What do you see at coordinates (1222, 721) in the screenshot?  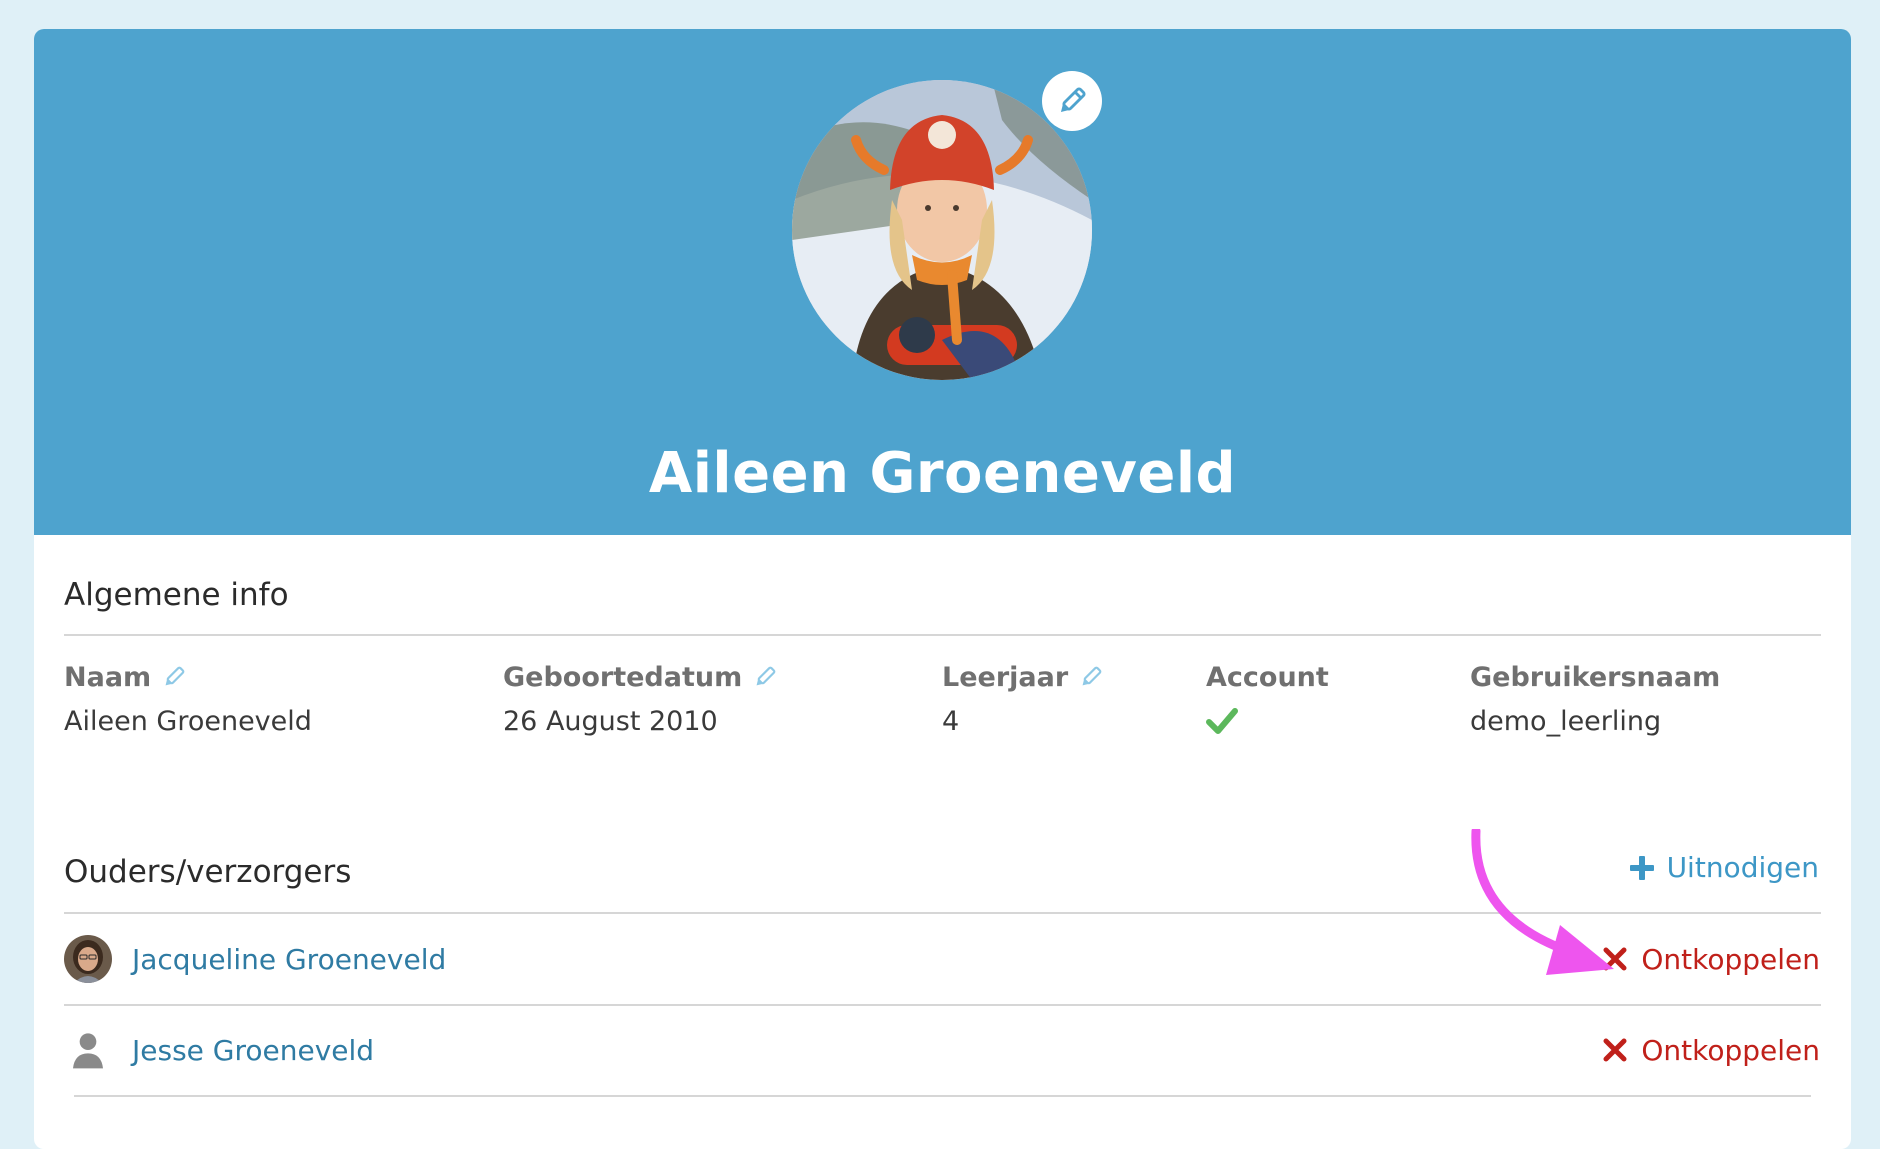 I see `checkmark-icon` at bounding box center [1222, 721].